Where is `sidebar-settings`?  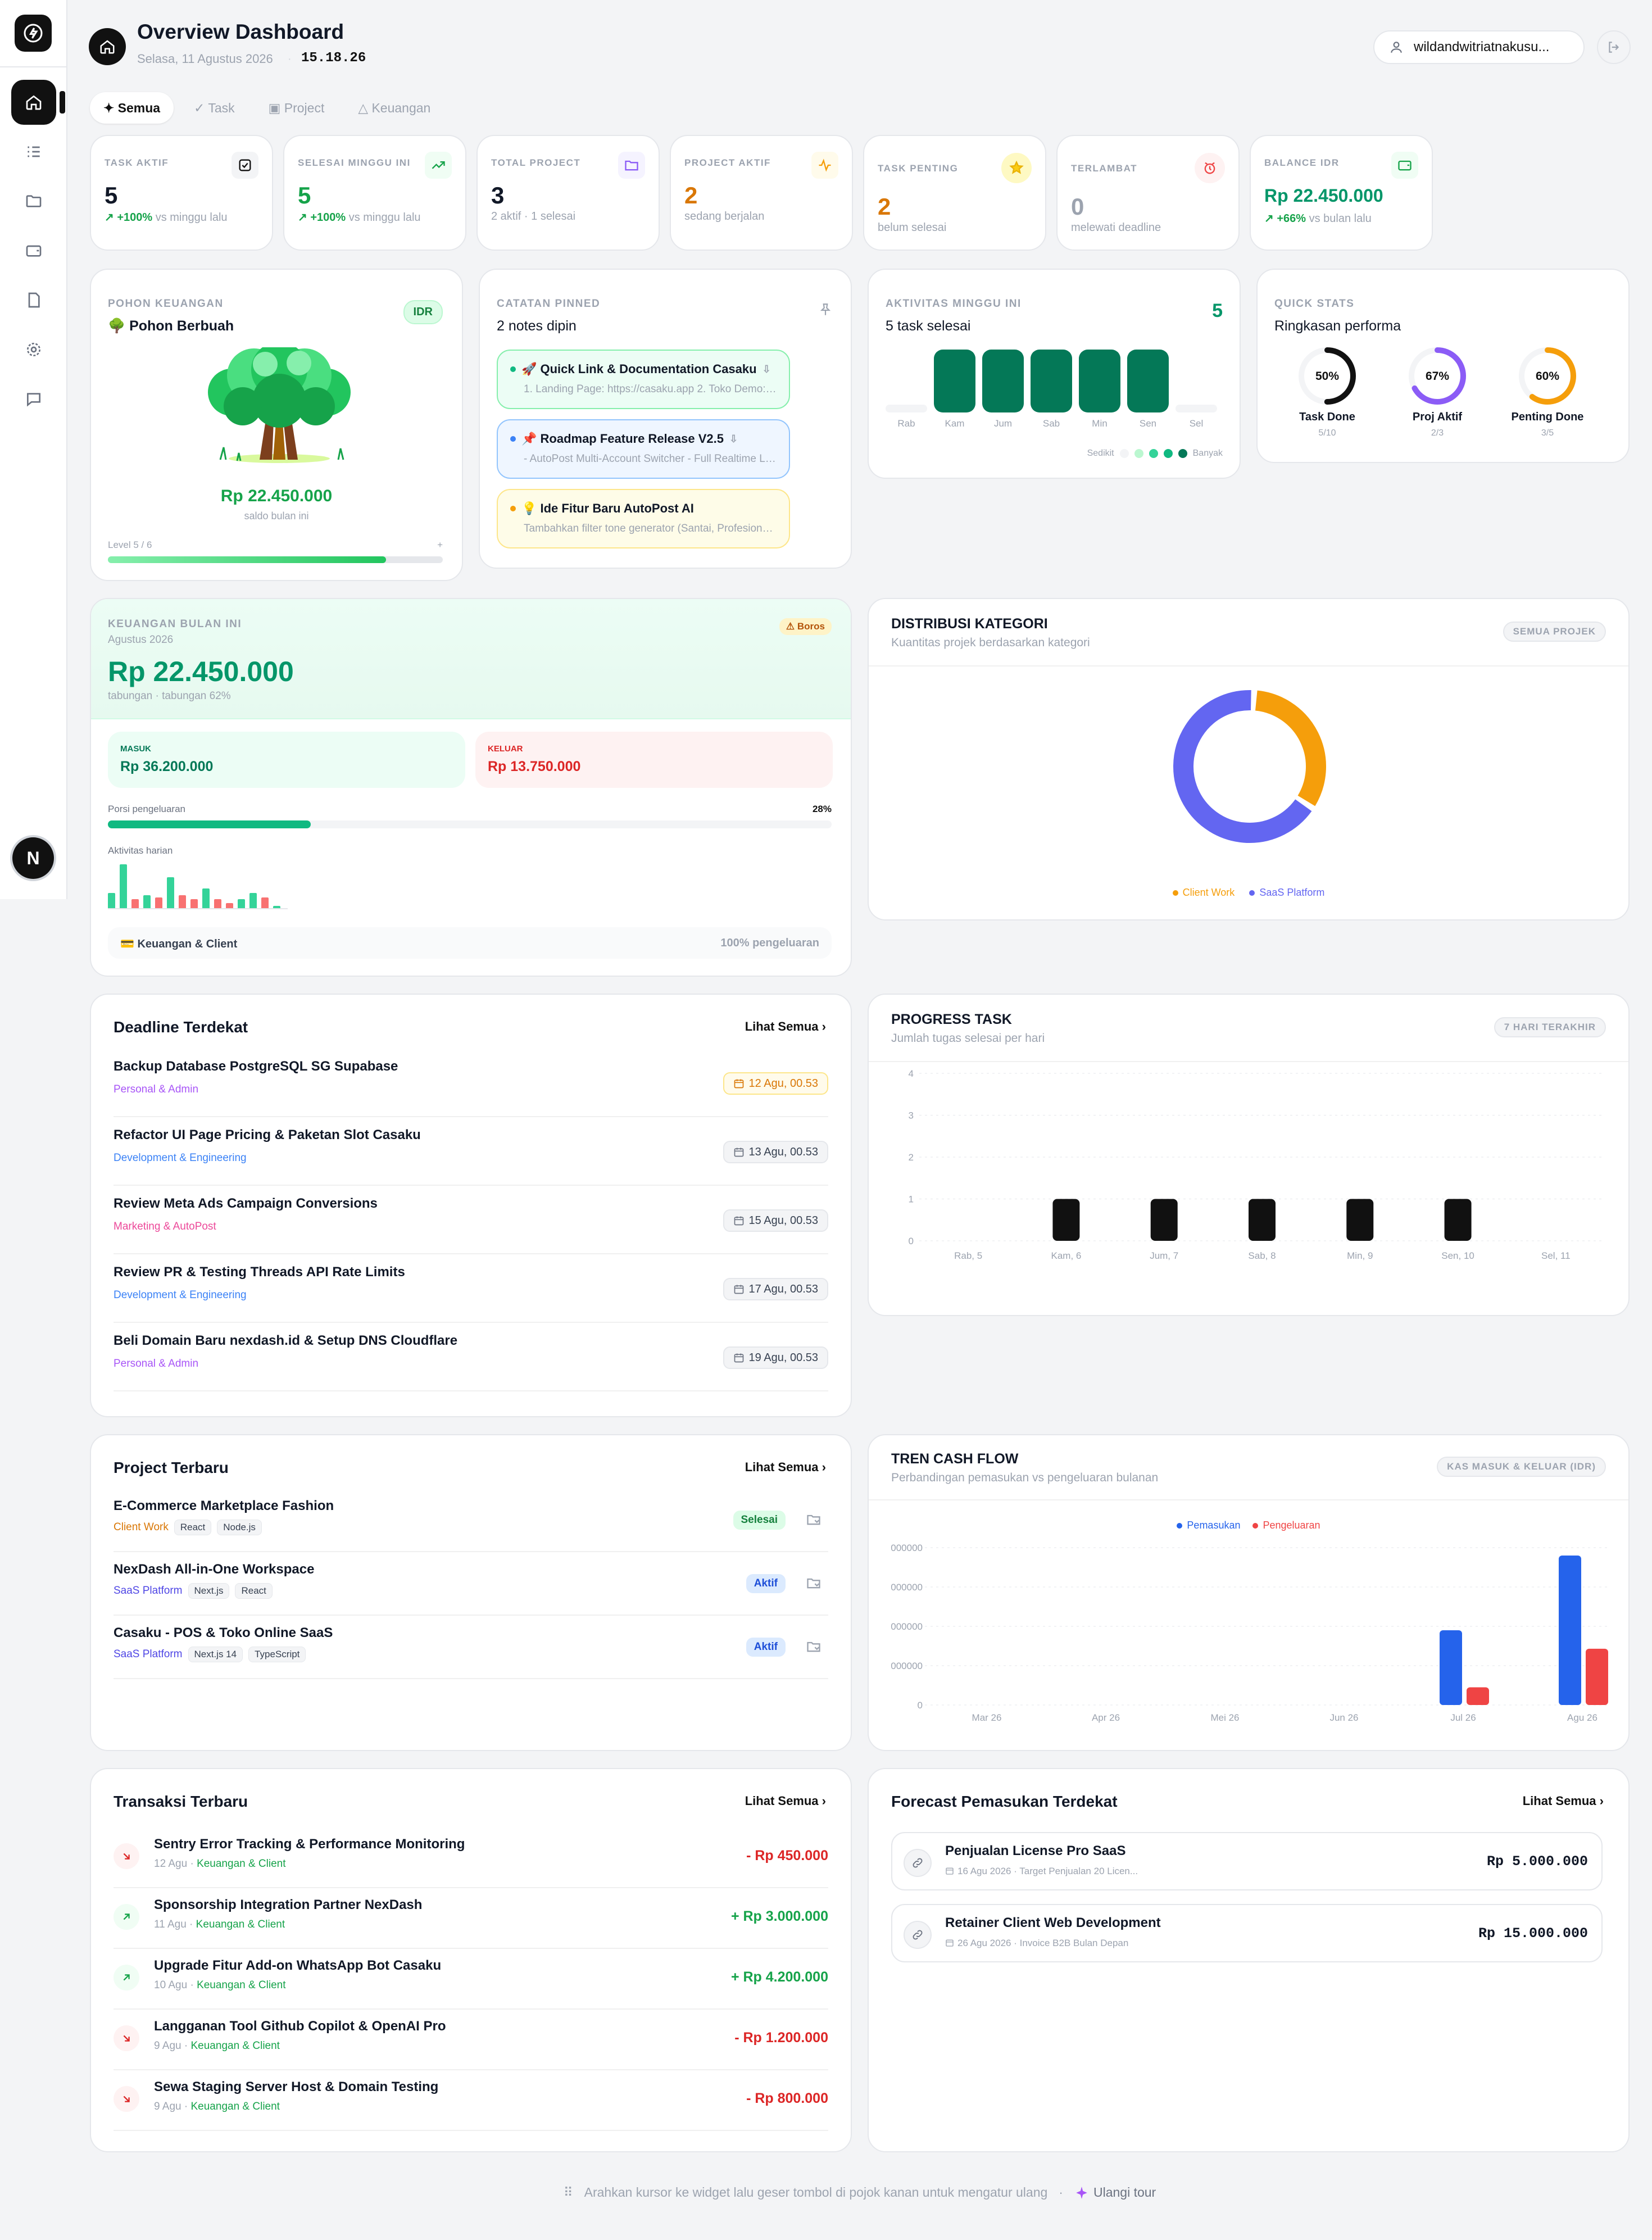 sidebar-settings is located at coordinates (33, 349).